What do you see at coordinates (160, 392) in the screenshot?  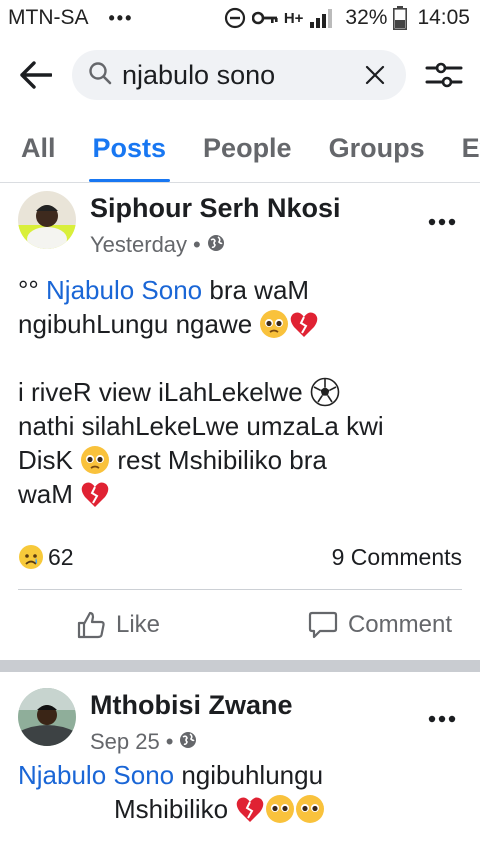 I see `post-text-line: i riveR view iLahLekelwe` at bounding box center [160, 392].